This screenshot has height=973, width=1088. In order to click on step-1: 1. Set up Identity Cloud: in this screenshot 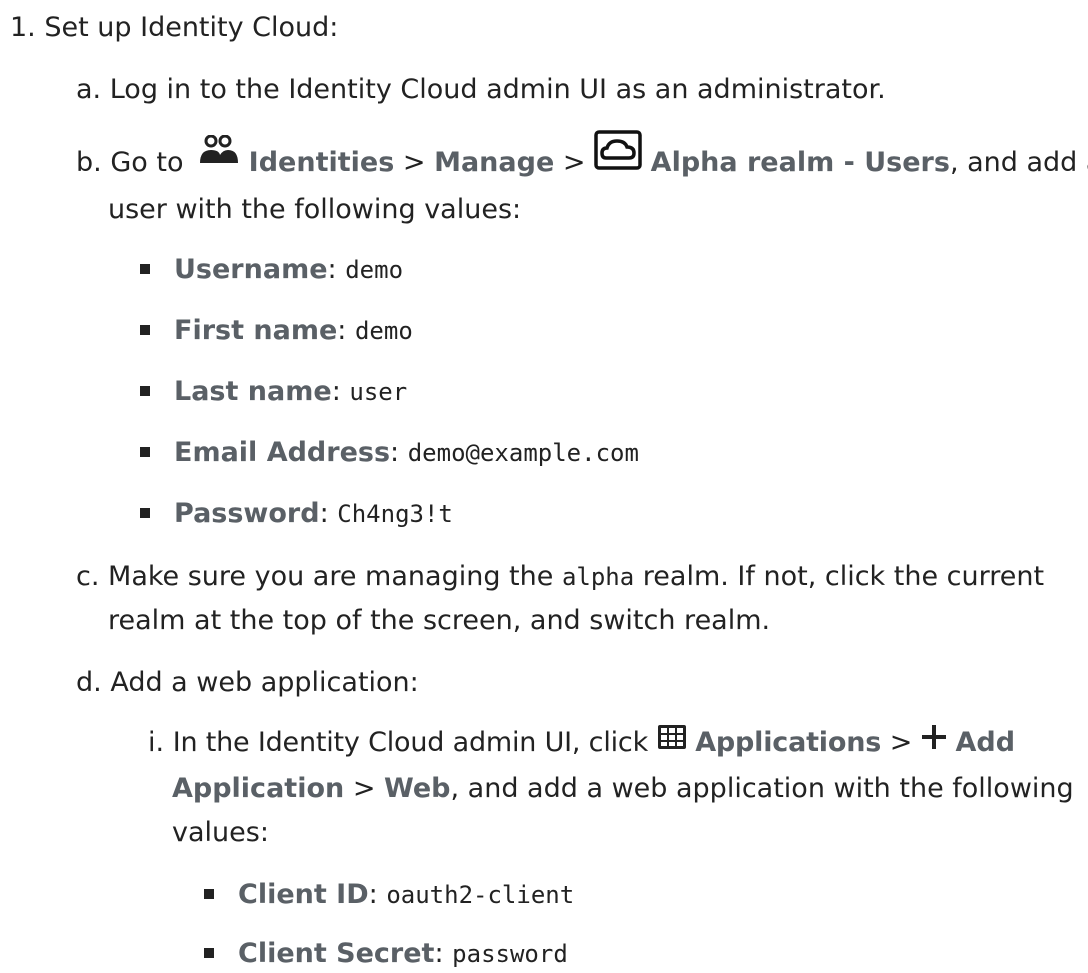, I will do `click(174, 27)`.